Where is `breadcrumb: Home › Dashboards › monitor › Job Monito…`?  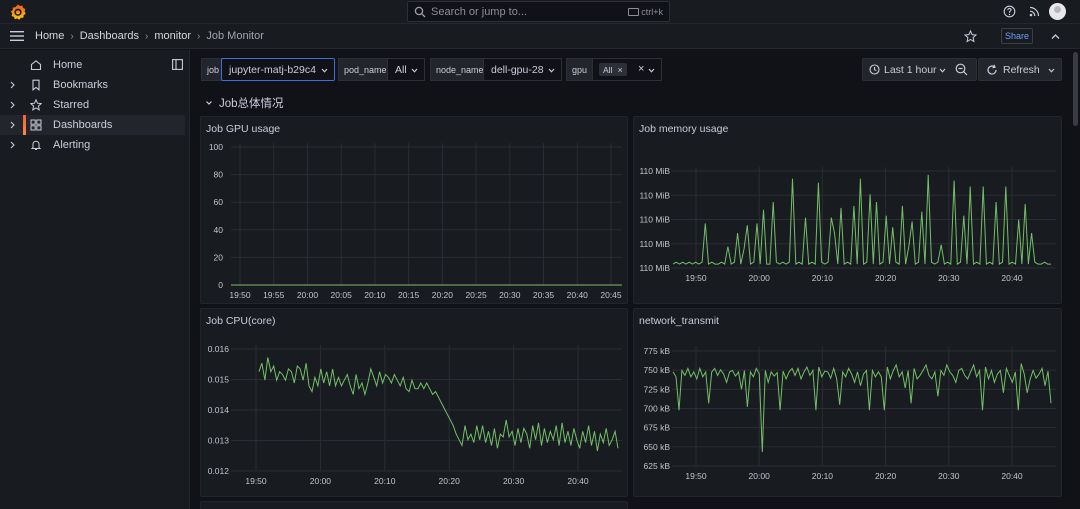 breadcrumb: Home › Dashboards › monitor › Job Monito… is located at coordinates (149, 36).